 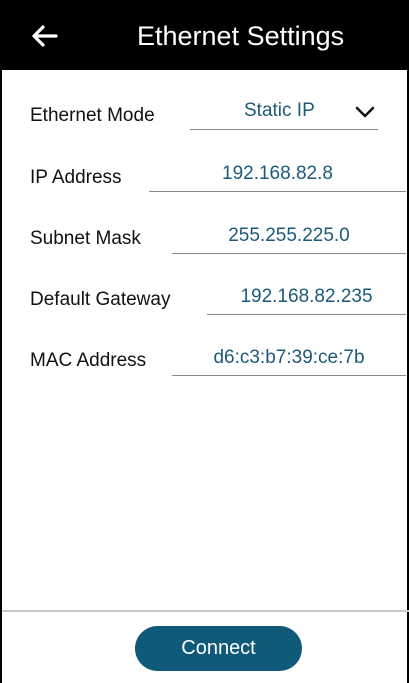 I want to click on subnet-mask-value: 255.255.225.0, so click(x=289, y=235).